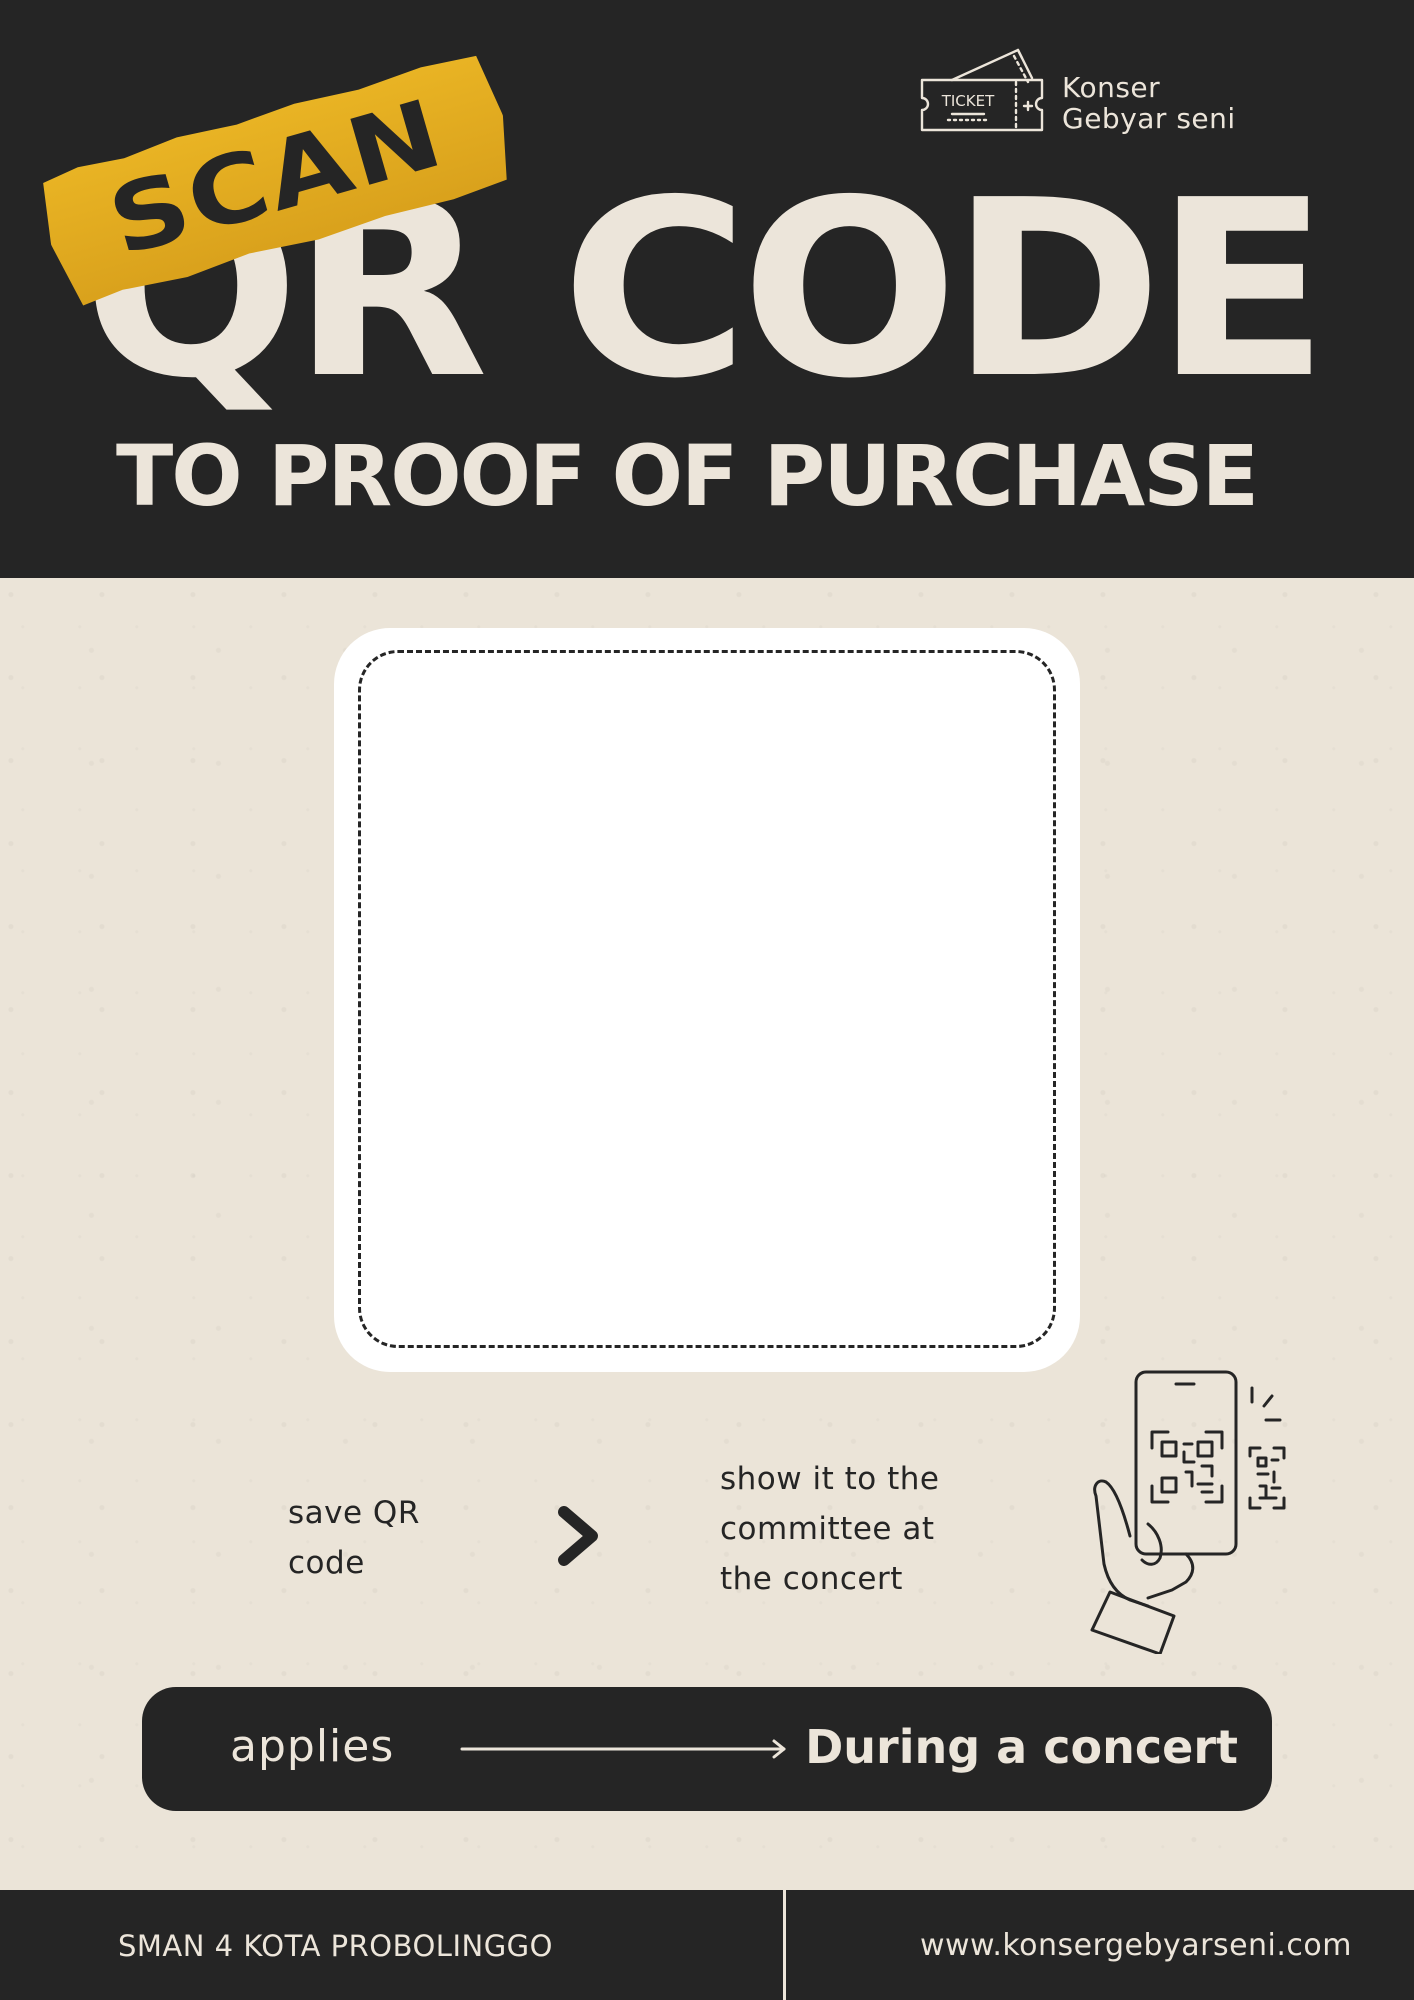 This screenshot has width=1414, height=2000. Describe the element at coordinates (312, 1746) in the screenshot. I see `applies-label: applies` at that location.